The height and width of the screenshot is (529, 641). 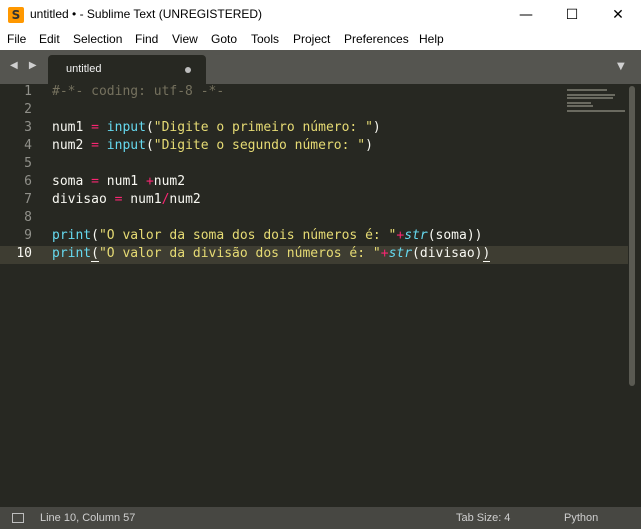 I want to click on menu-edit: Edit, so click(x=49, y=39).